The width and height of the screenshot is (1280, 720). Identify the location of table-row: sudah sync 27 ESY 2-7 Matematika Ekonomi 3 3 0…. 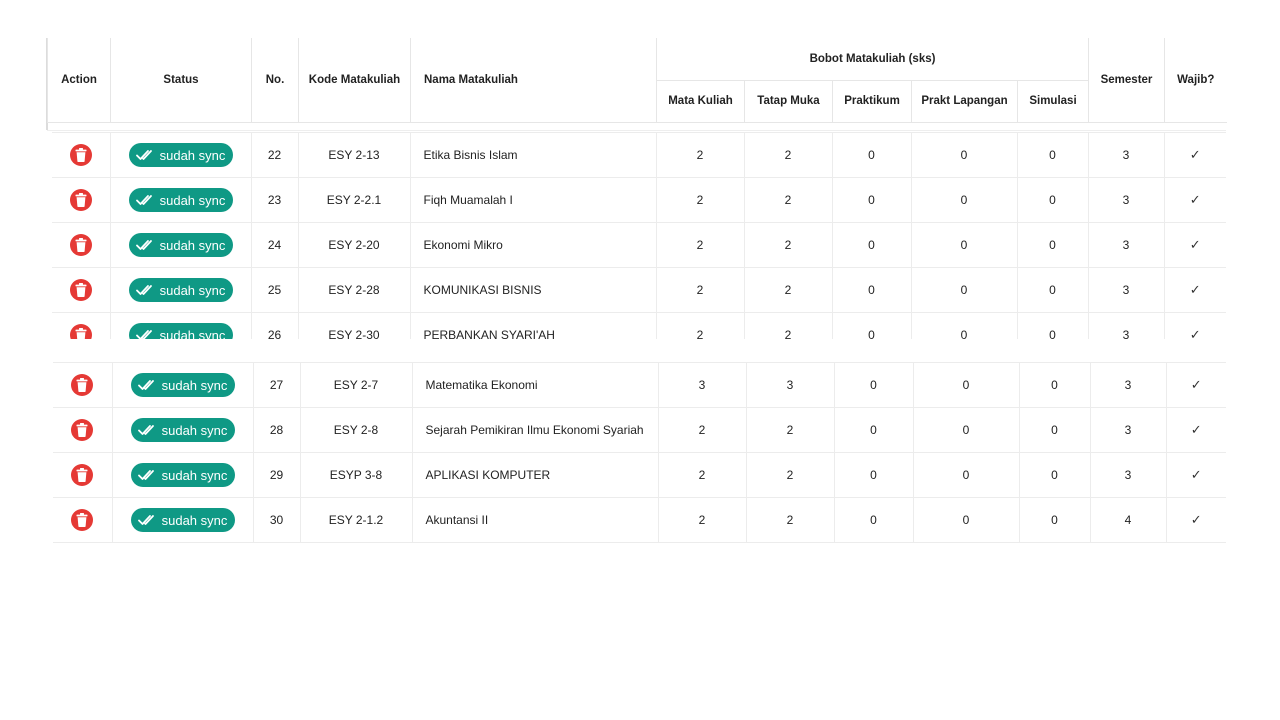
(639, 385).